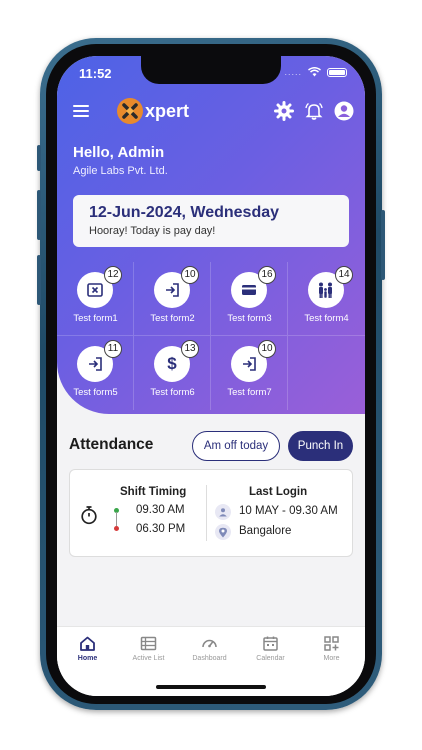 The width and height of the screenshot is (422, 750). Describe the element at coordinates (270, 658) in the screenshot. I see `nav-label: Calendar` at that location.